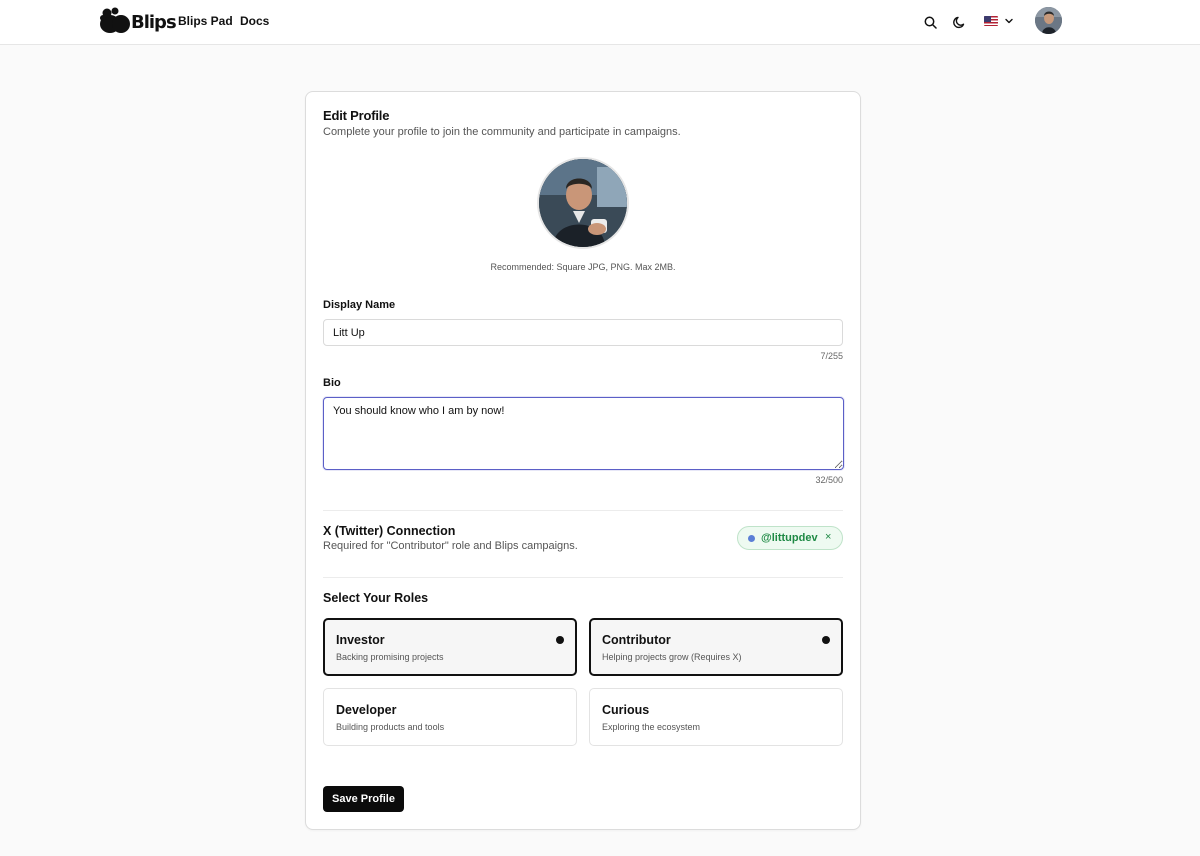 Image resolution: width=1200 pixels, height=856 pixels. I want to click on twitter-handle: @littupdev, so click(789, 538).